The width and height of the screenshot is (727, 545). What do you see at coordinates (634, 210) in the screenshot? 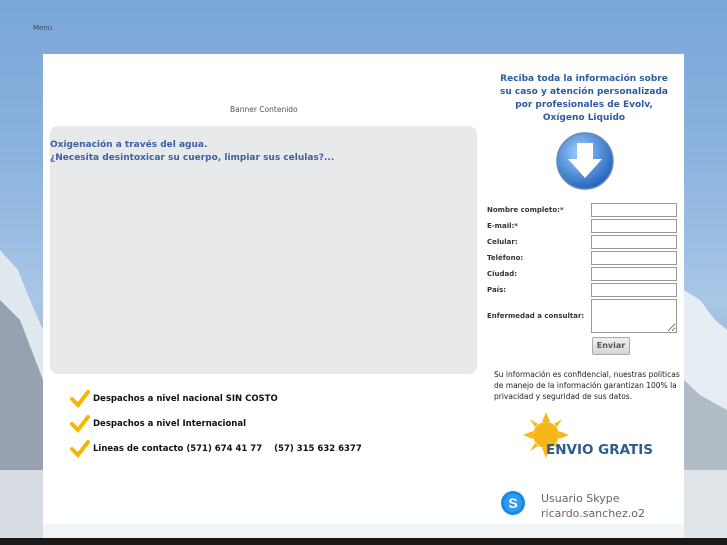
I see `name-field` at bounding box center [634, 210].